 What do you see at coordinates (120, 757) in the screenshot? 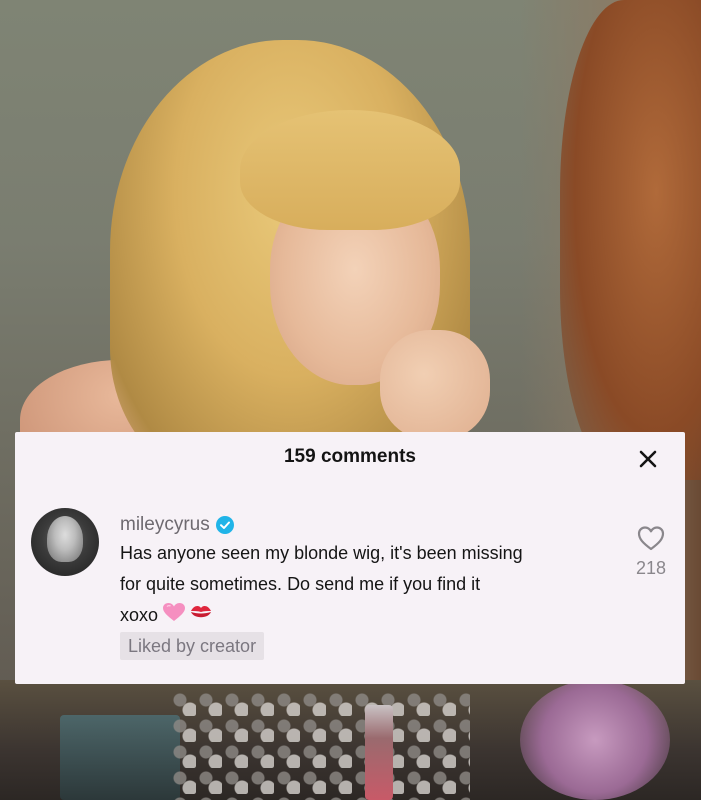
I see `background-box` at bounding box center [120, 757].